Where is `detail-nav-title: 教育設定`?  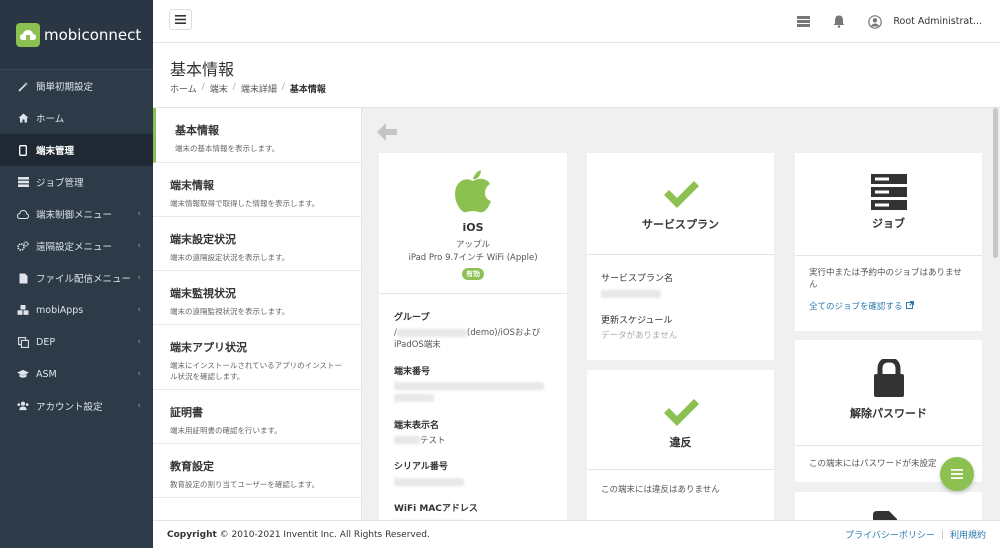 detail-nav-title: 教育設定 is located at coordinates (192, 466).